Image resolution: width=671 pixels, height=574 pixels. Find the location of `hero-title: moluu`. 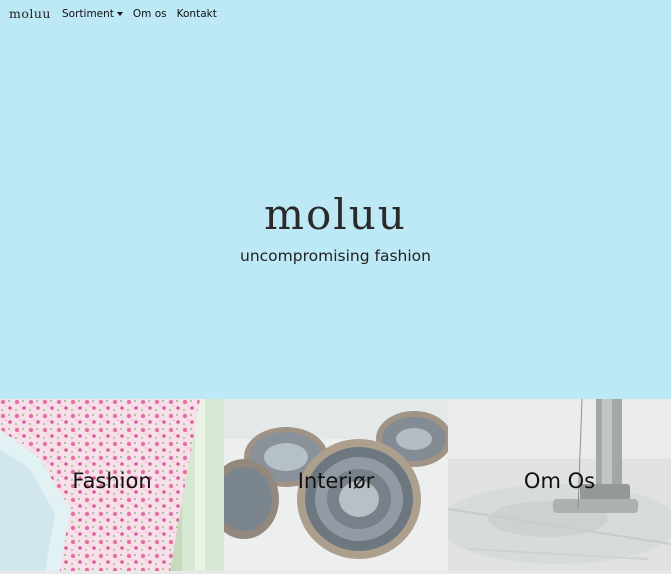

hero-title: moluu is located at coordinates (335, 214).